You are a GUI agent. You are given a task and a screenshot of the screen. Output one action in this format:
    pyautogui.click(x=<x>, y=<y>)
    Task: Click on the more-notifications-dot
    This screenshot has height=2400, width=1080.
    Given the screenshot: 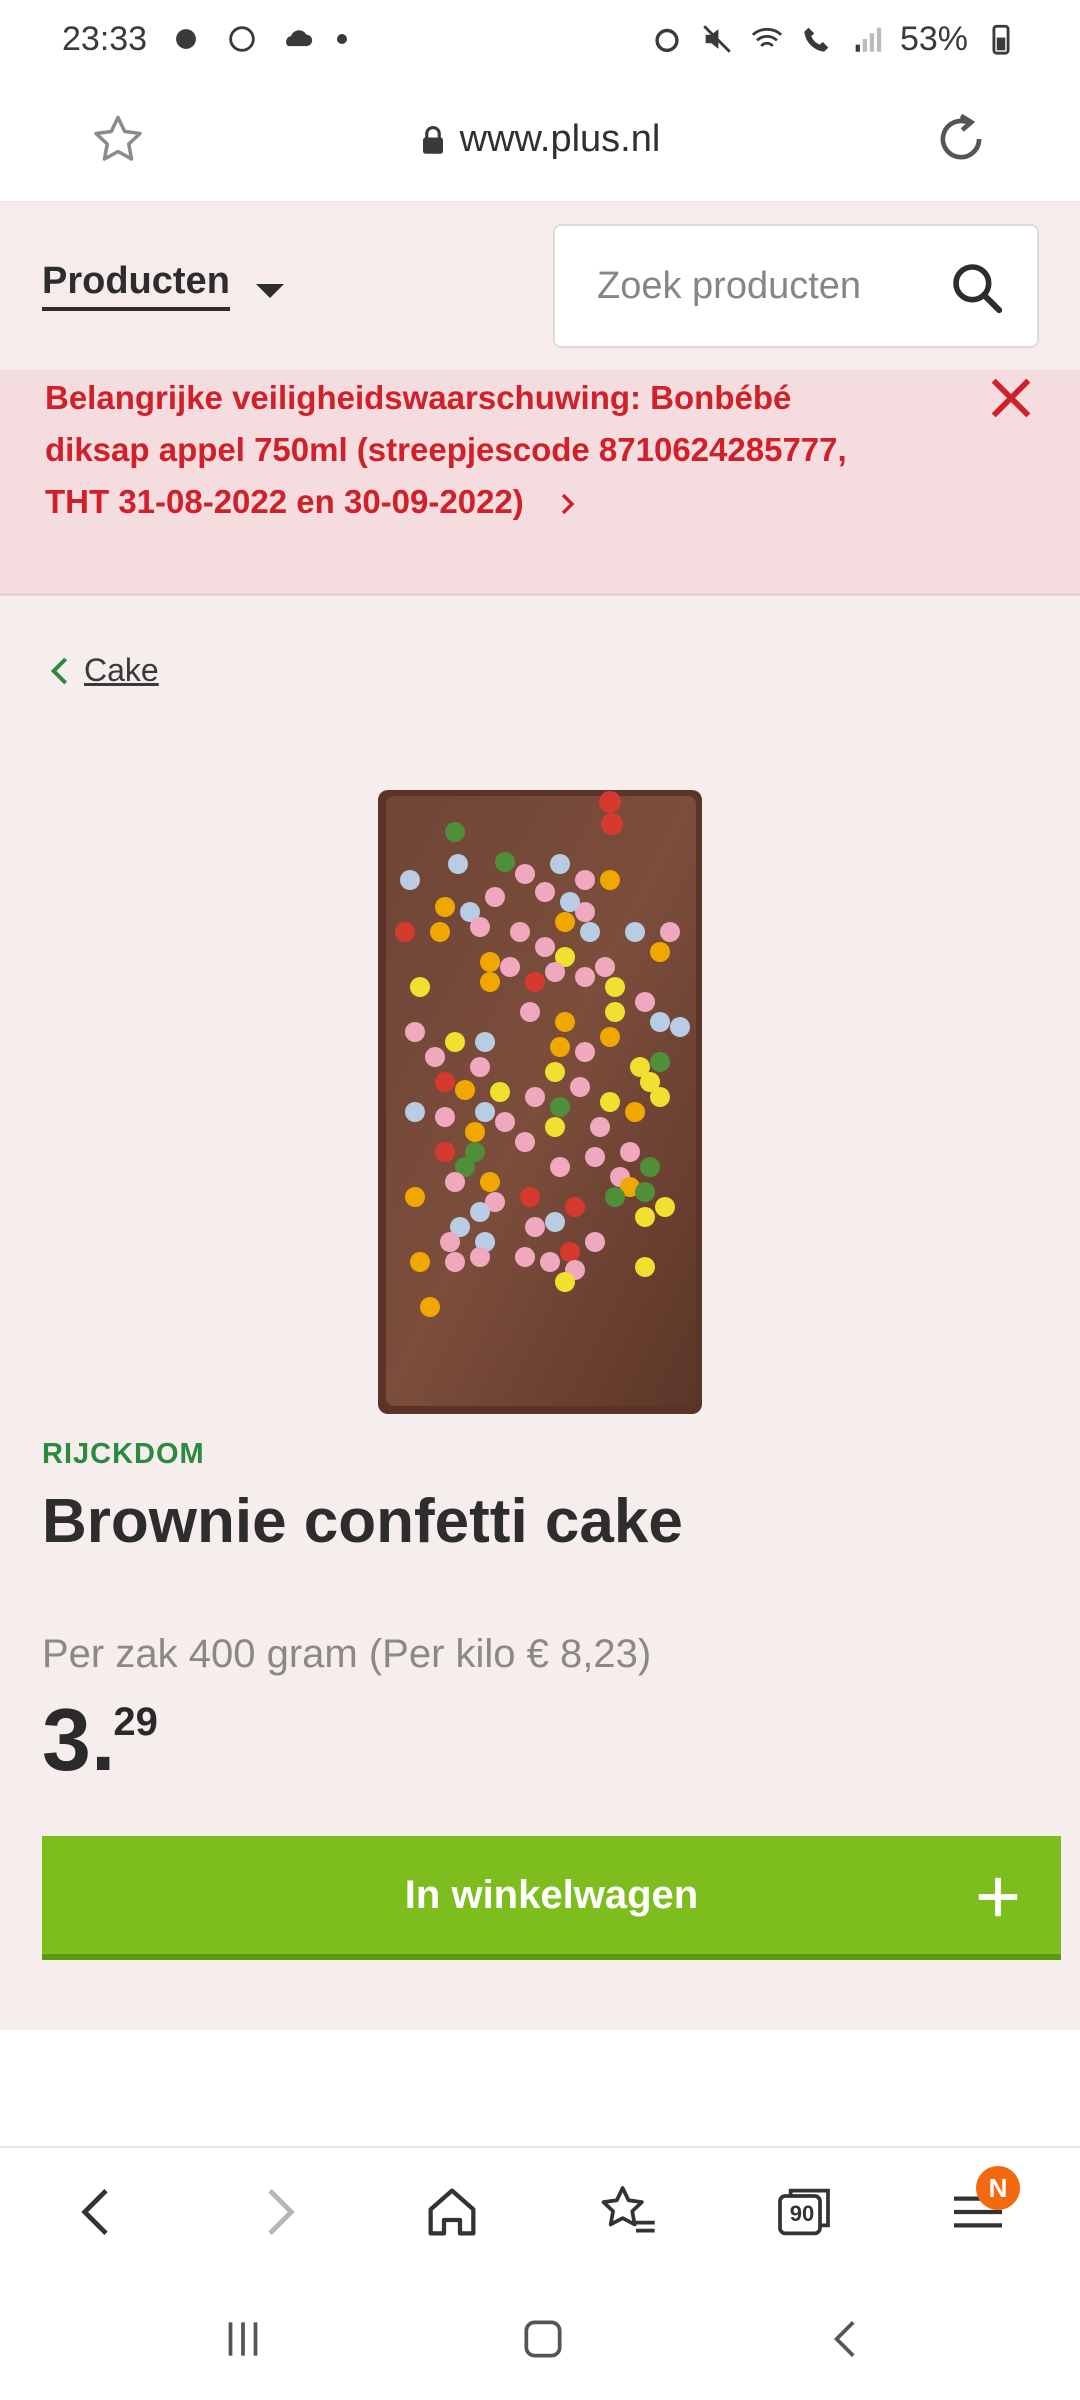 What is the action you would take?
    pyautogui.click(x=342, y=39)
    